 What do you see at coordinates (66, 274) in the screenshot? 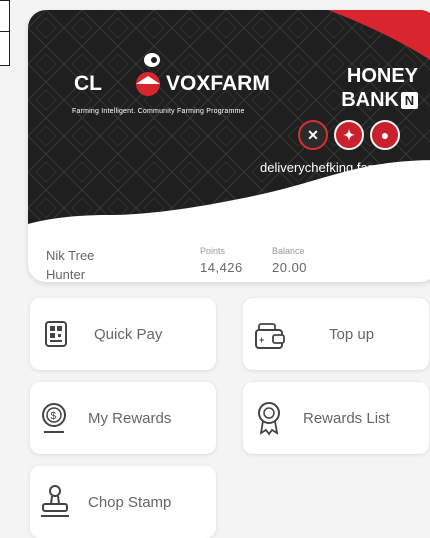
I see `member-name-line2: Hunter` at bounding box center [66, 274].